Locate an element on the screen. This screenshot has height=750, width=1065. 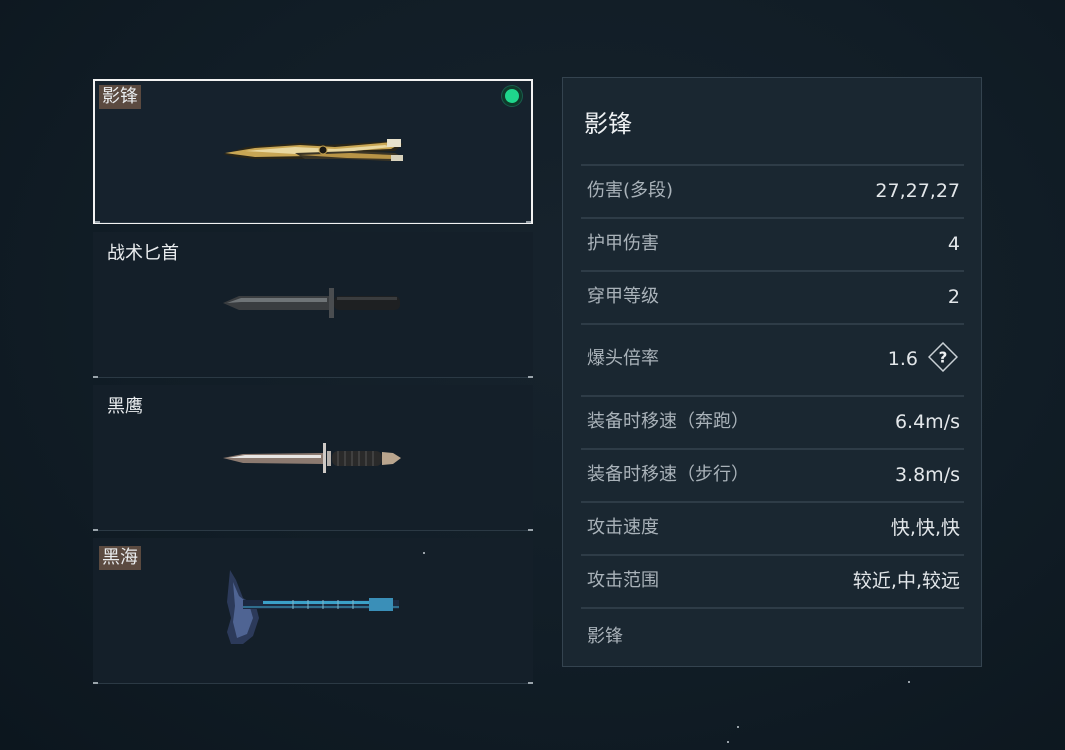
stat-label: 攻击范围 is located at coordinates (623, 580).